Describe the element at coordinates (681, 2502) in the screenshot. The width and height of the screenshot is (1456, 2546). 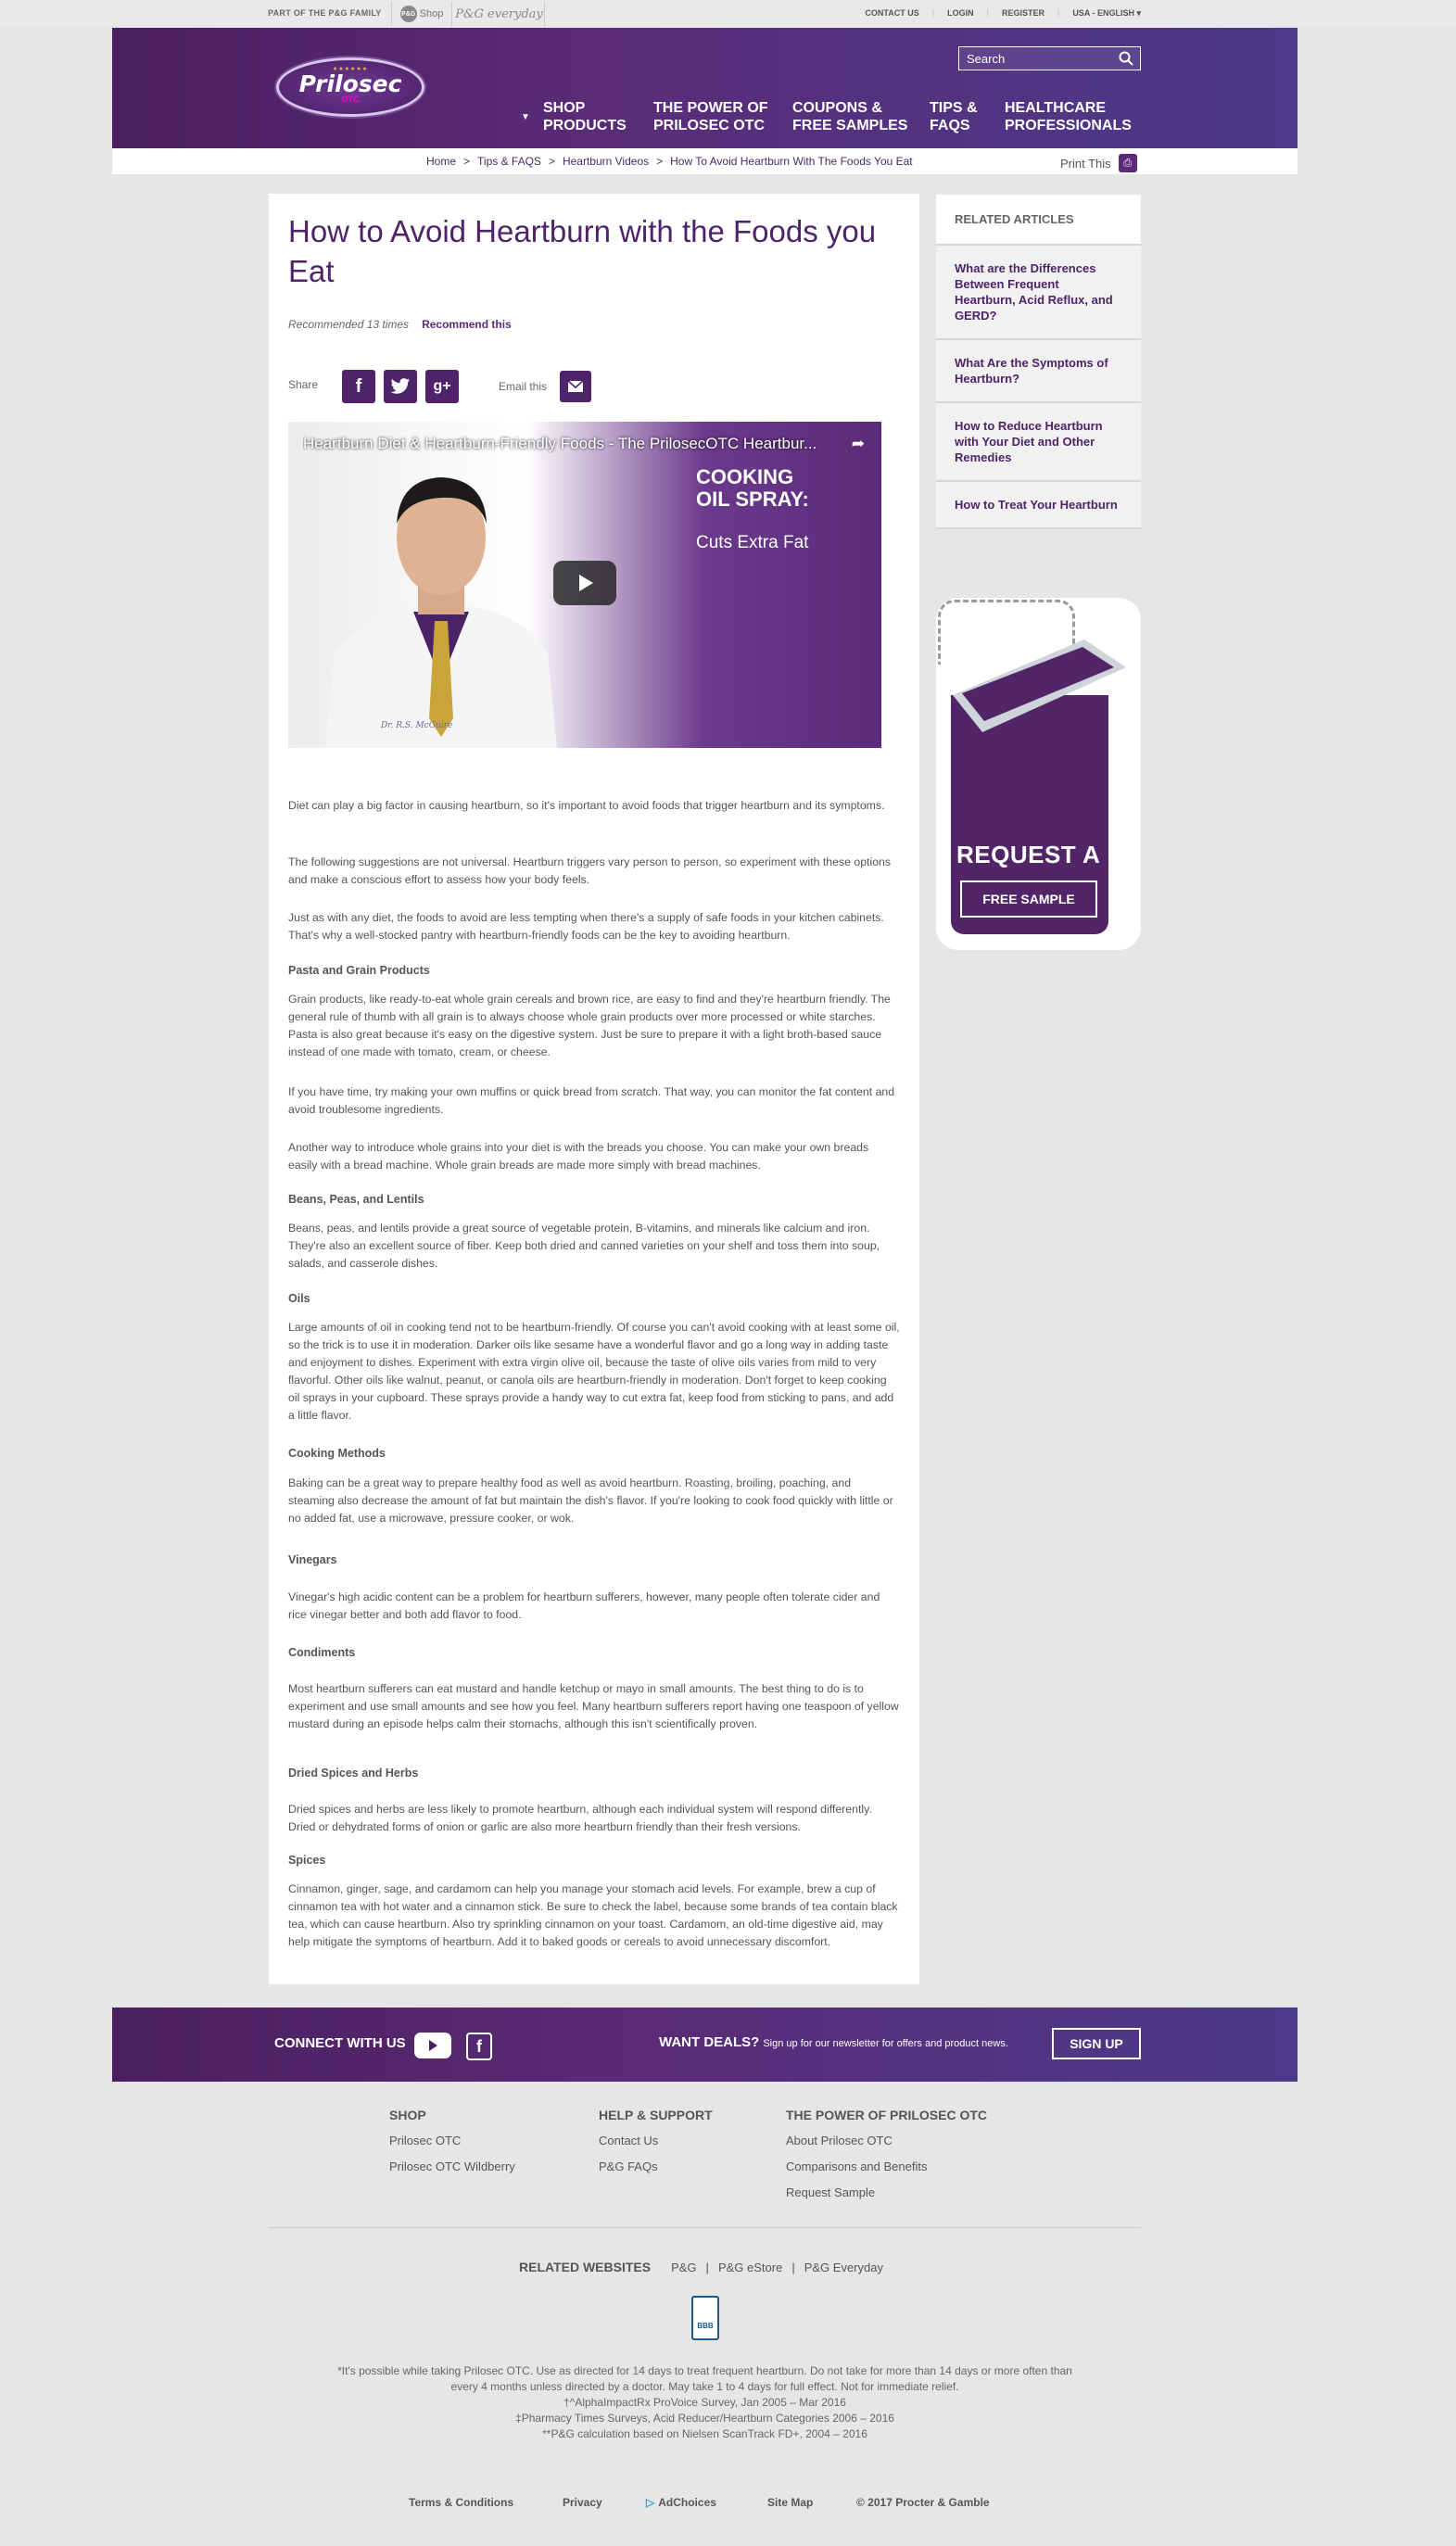
I see `adchoices-link: ▷ AdChoices` at that location.